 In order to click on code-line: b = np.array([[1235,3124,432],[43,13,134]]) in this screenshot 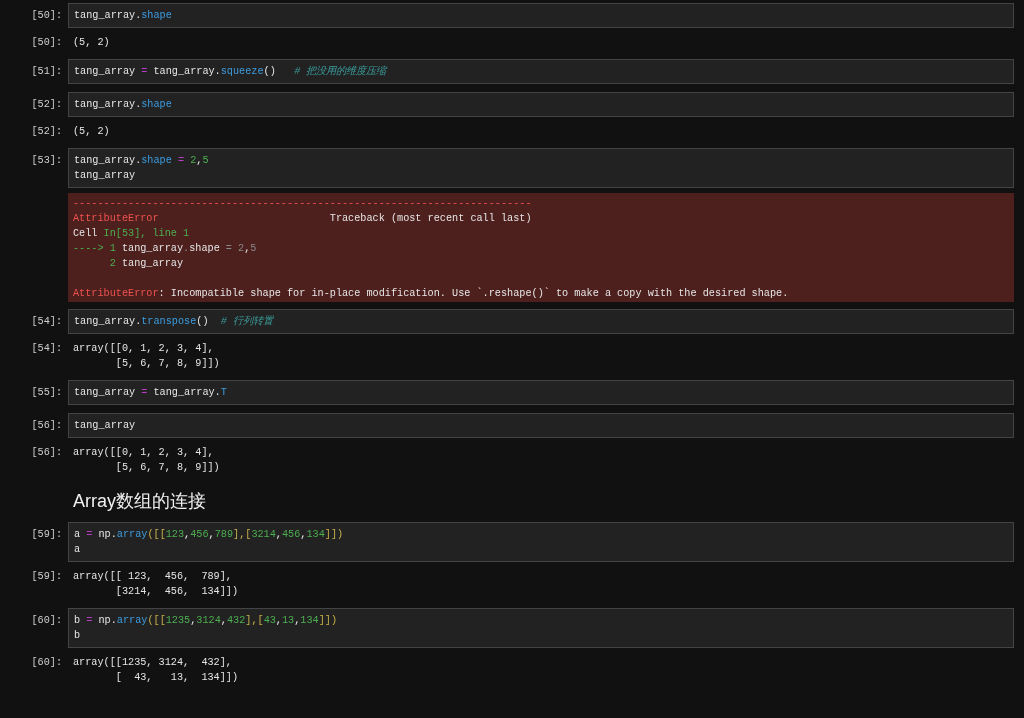, I will do `click(206, 621)`.